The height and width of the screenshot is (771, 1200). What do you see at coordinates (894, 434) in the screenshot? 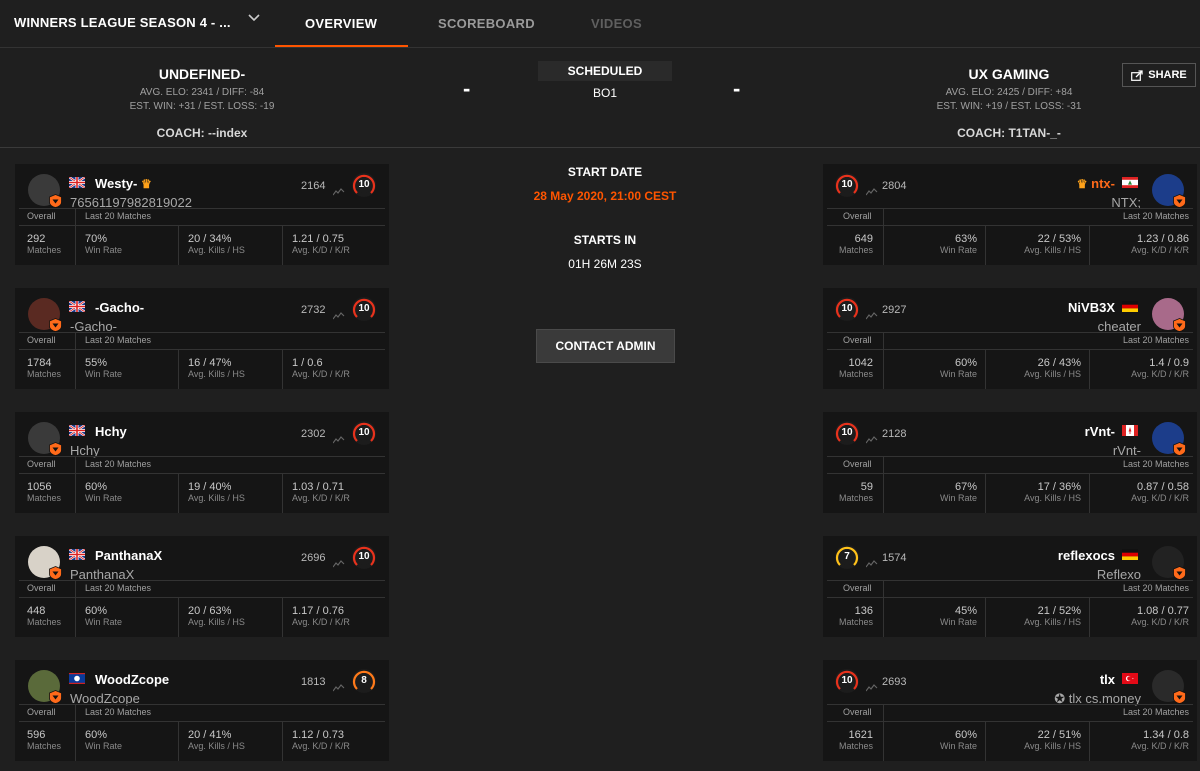
I see `player-elo: 2128` at bounding box center [894, 434].